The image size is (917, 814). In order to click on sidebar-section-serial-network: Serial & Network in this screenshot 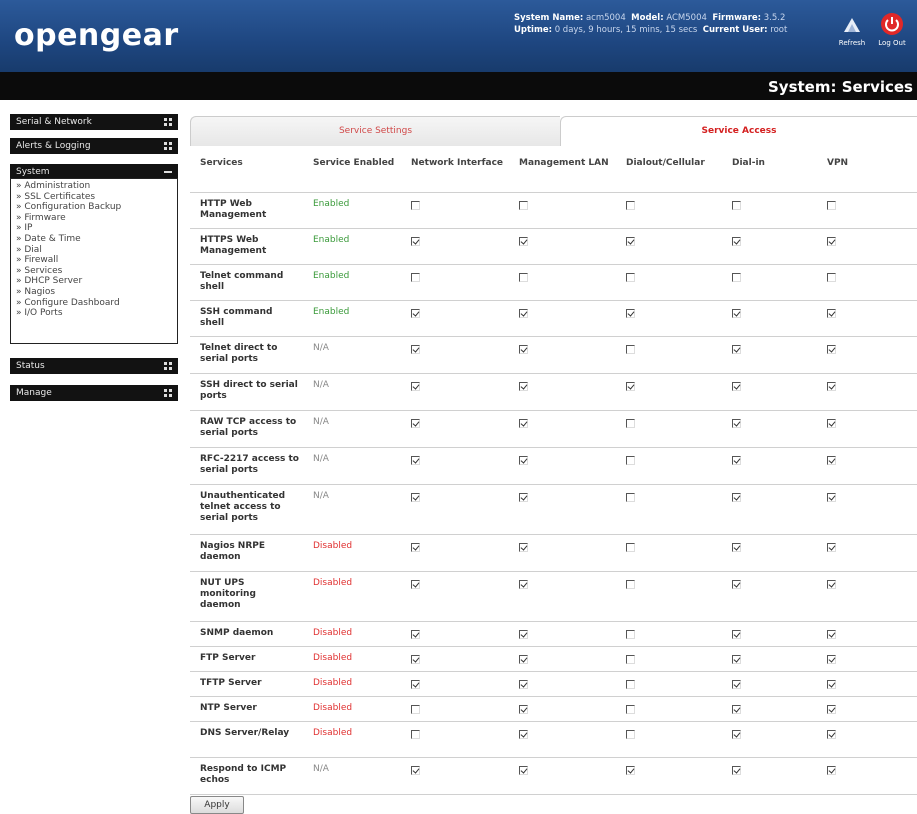, I will do `click(94, 122)`.